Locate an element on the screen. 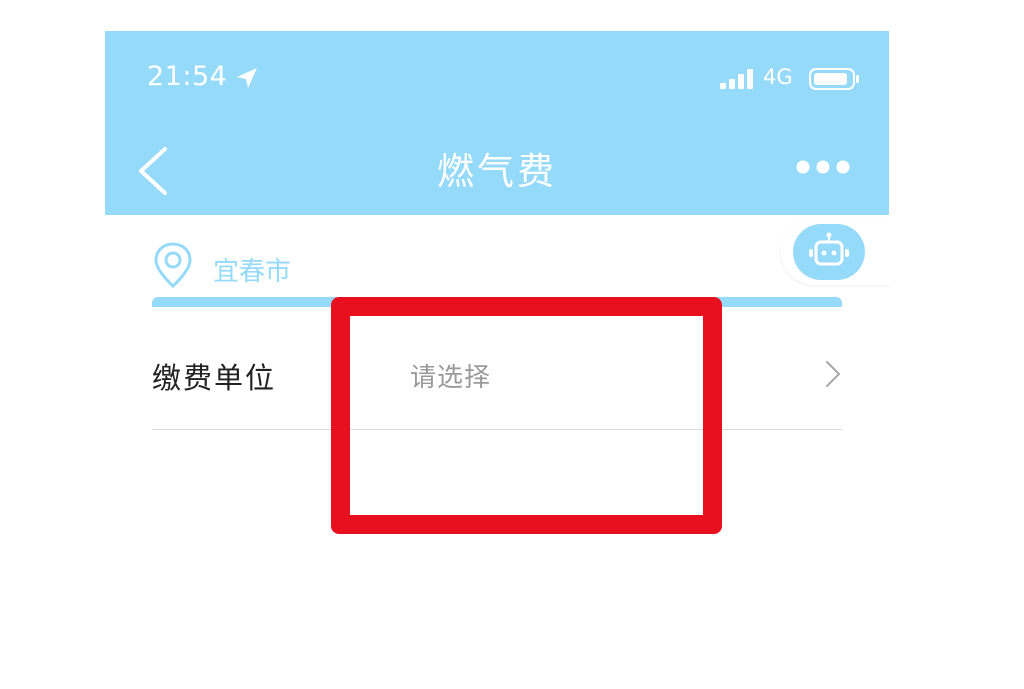 The width and height of the screenshot is (1024, 689). city-name: 宜春市 is located at coordinates (252, 272).